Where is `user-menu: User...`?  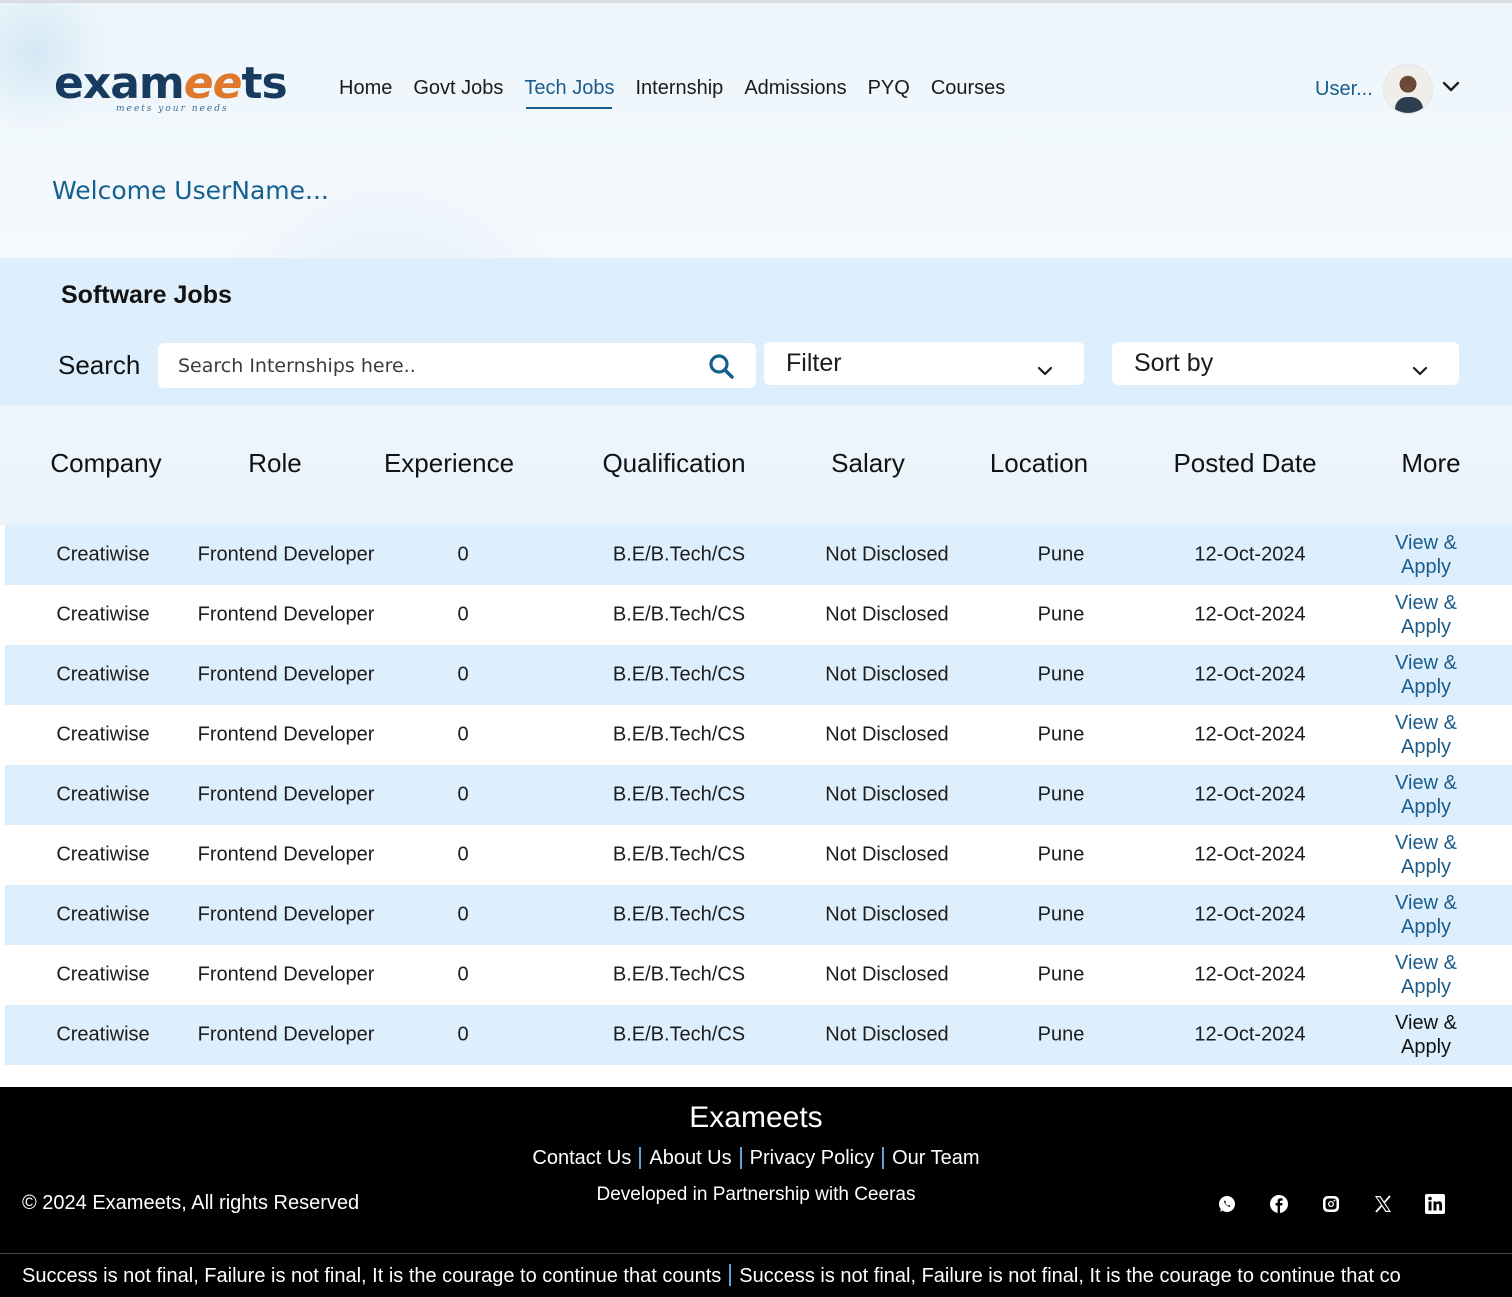
user-menu: User... is located at coordinates (1388, 89).